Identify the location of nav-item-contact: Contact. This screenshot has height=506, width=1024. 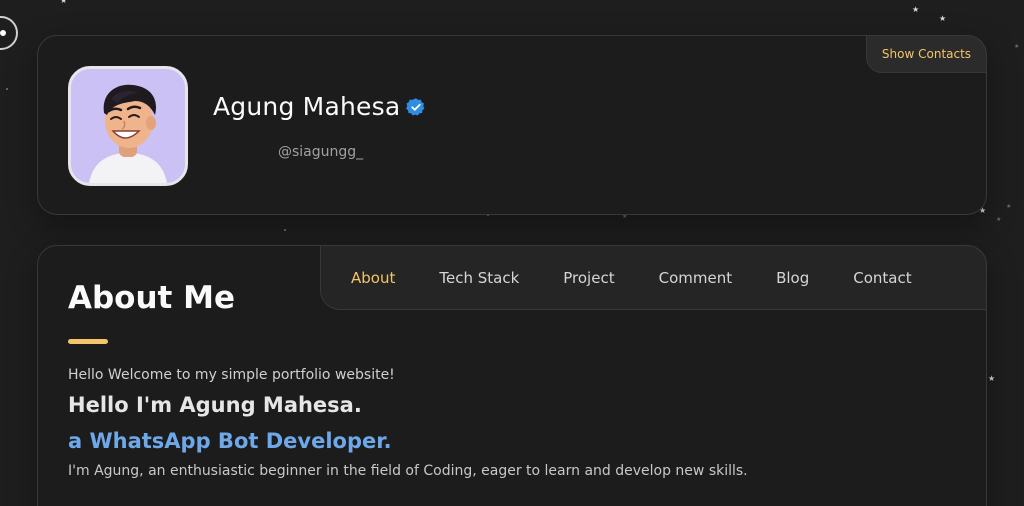
(882, 278).